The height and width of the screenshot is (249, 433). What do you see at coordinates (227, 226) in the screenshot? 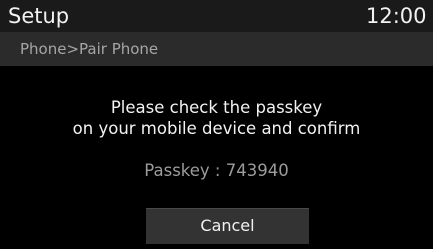
I see `cancel-button: Cancel` at bounding box center [227, 226].